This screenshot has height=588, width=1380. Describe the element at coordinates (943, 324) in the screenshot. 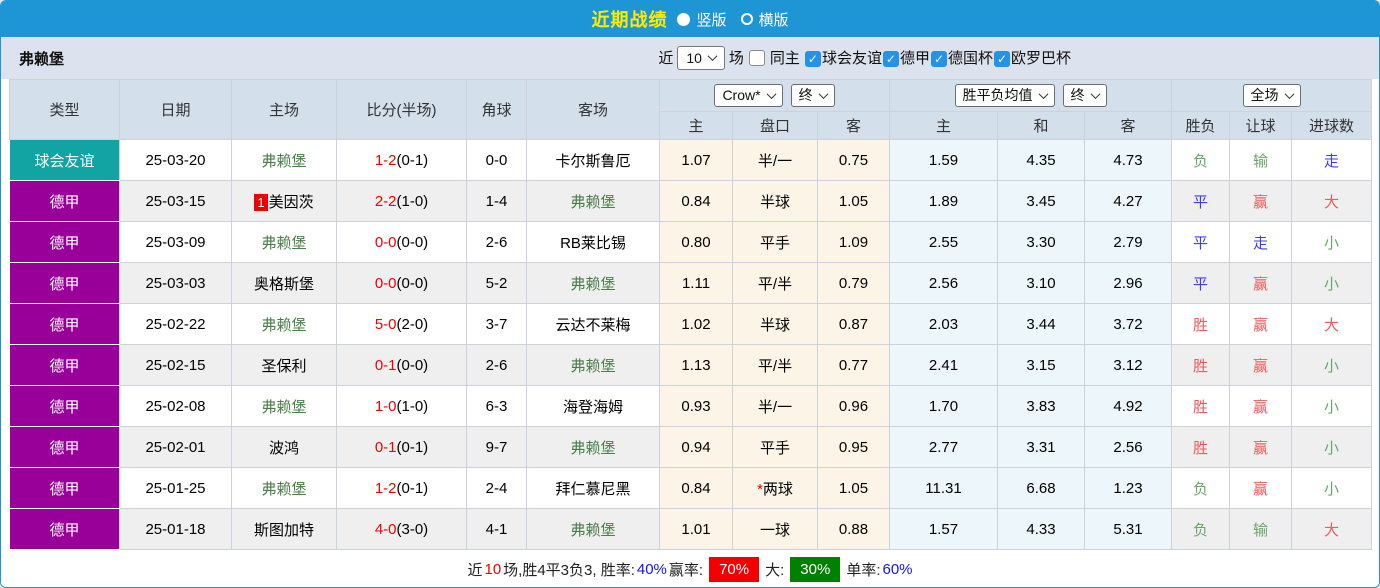

I see `mean-home-cell: 2.03` at that location.